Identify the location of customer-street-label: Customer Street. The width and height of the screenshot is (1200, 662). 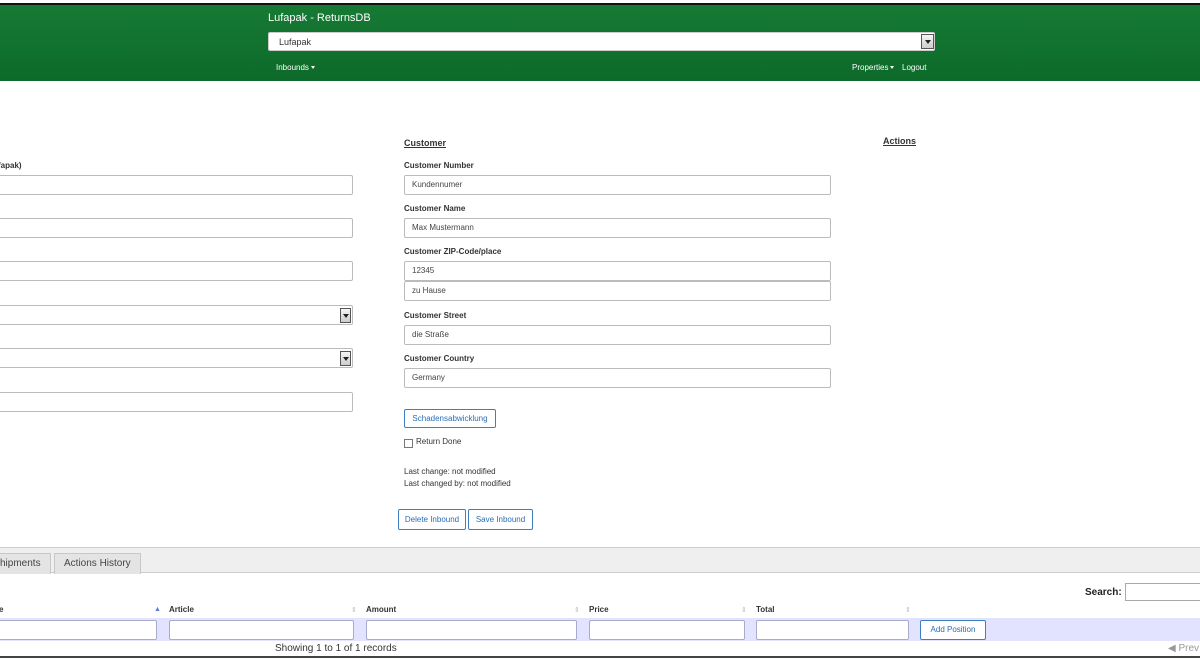
(435, 315).